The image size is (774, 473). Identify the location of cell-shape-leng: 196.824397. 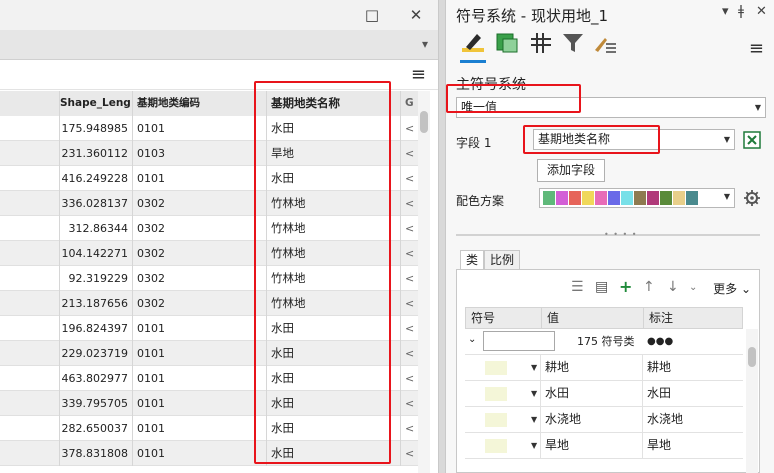
(96, 328).